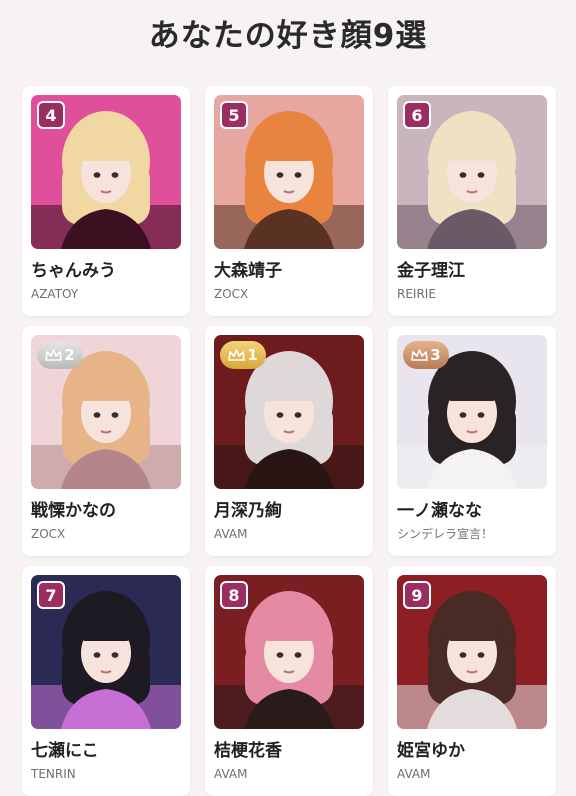 This screenshot has width=576, height=796. What do you see at coordinates (73, 511) in the screenshot?
I see `idol-name: 戦慄かなの` at bounding box center [73, 511].